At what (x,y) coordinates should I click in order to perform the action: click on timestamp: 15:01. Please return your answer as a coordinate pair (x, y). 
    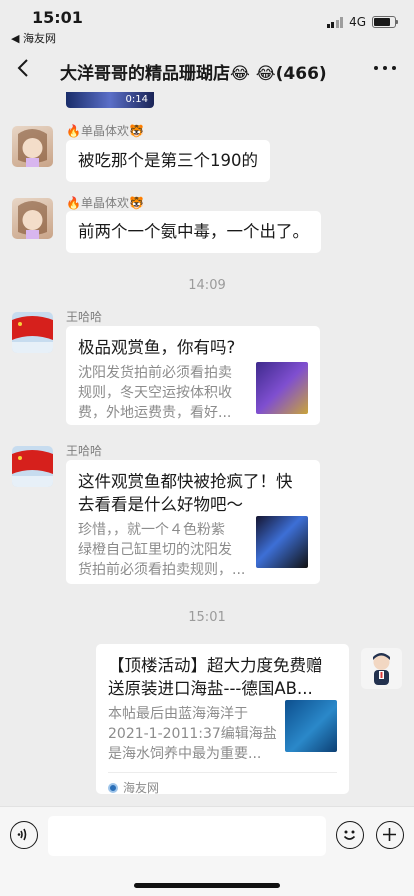
    Looking at the image, I should click on (207, 617).